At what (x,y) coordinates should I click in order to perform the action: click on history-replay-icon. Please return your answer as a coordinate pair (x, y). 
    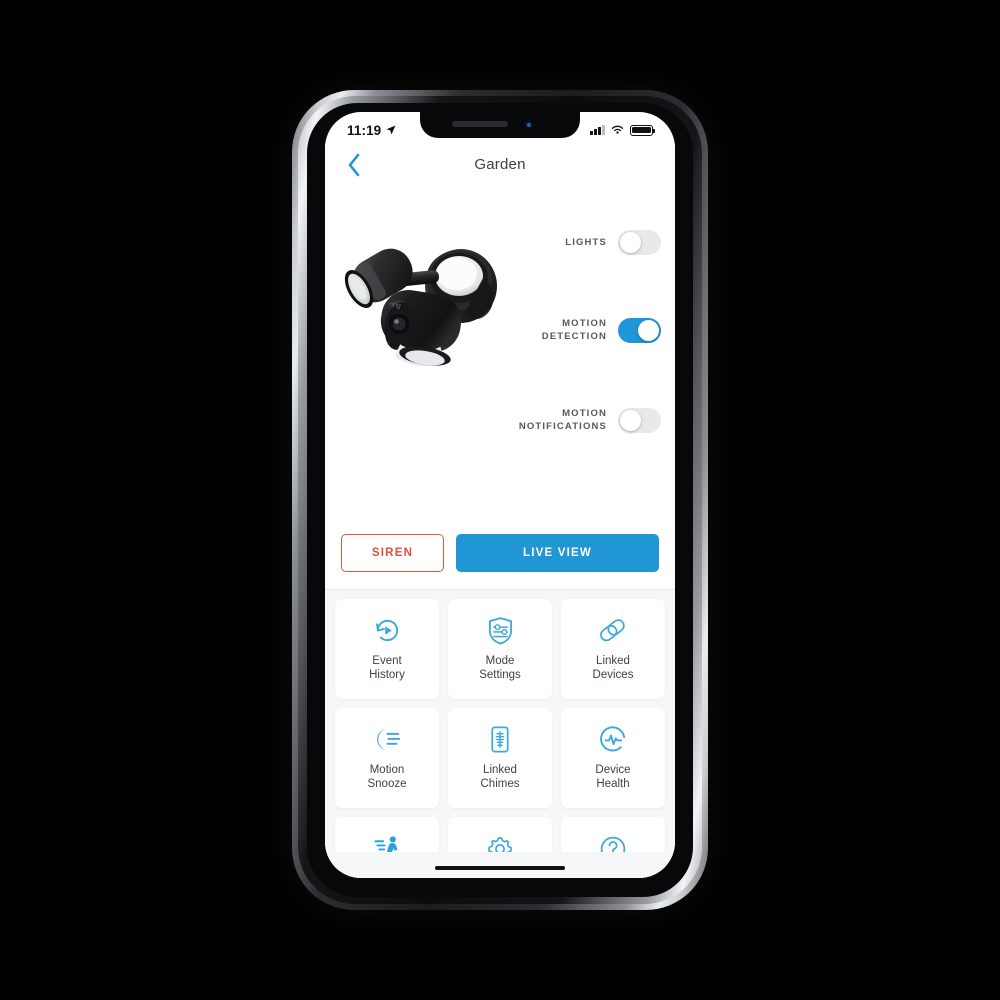
    Looking at the image, I should click on (387, 631).